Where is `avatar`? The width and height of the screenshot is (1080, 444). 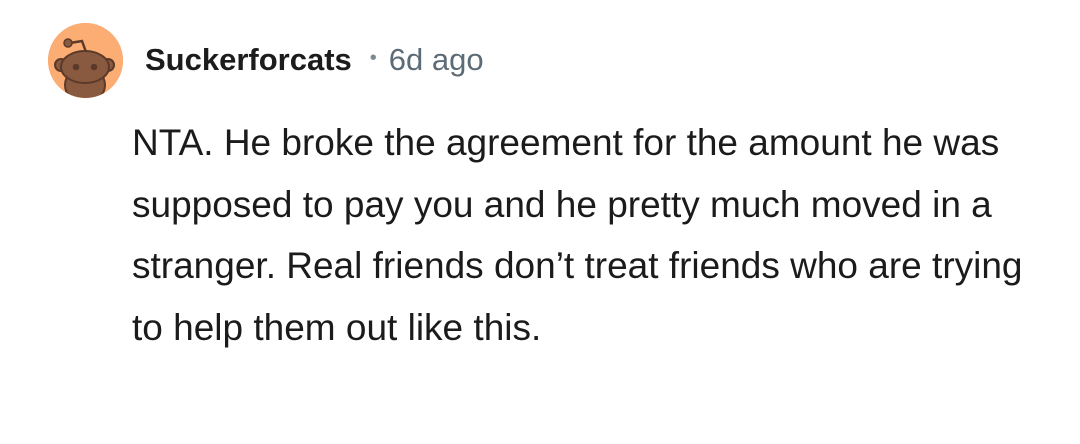 avatar is located at coordinates (85, 60).